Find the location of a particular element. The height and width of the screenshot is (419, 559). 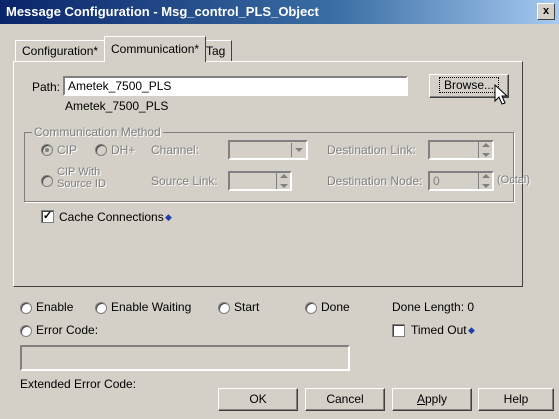

ok-button-label: OK is located at coordinates (258, 399).